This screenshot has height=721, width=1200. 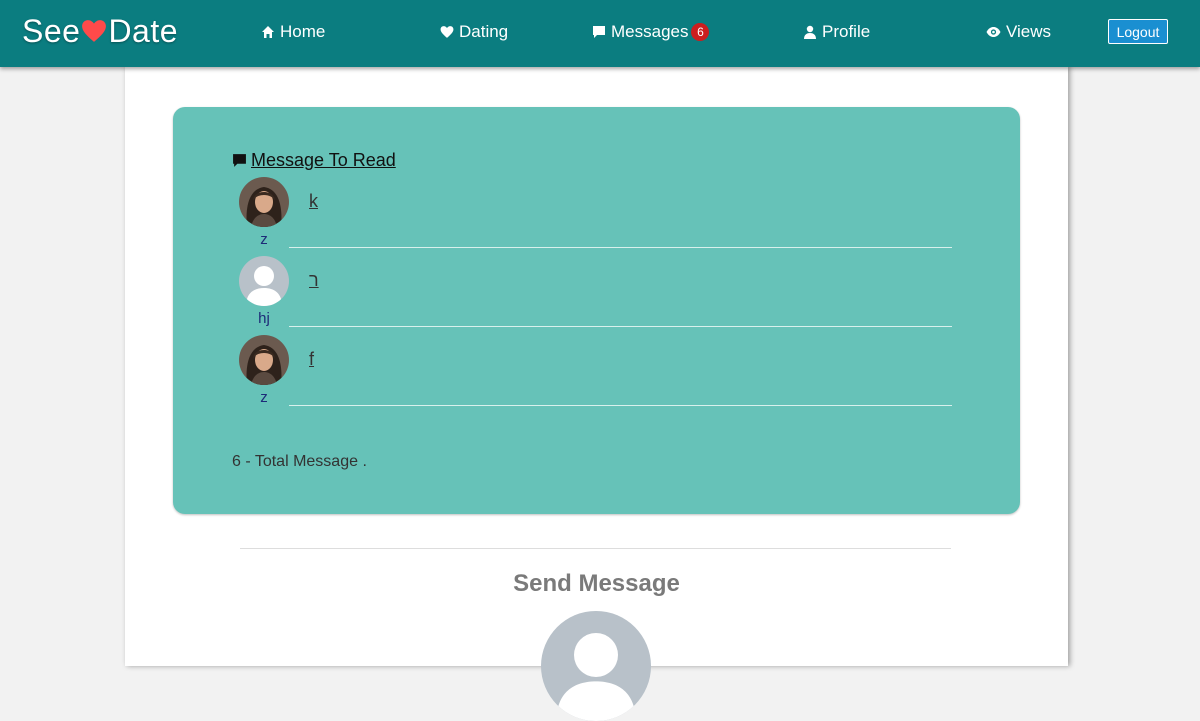 I want to click on message-row: hj ר, so click(x=596, y=296).